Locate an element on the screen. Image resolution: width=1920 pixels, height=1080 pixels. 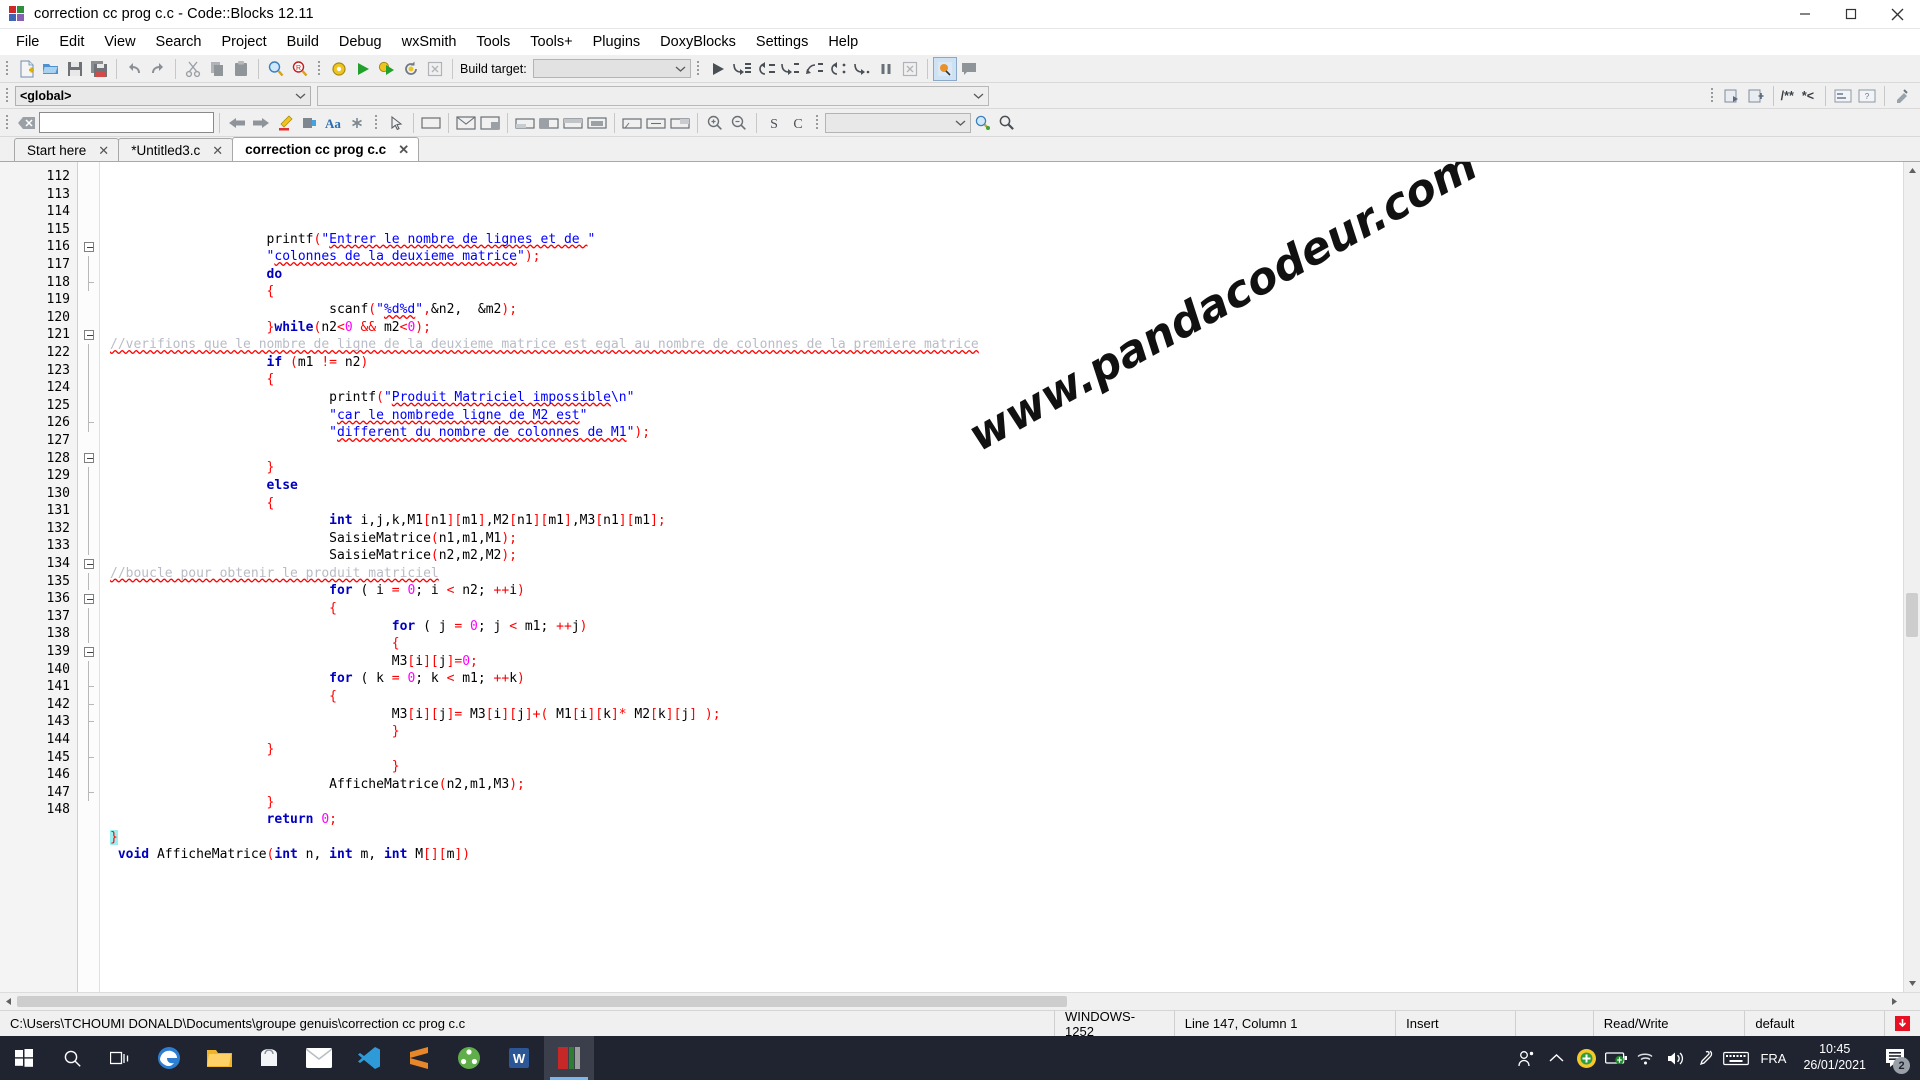
frame-icon is located at coordinates (490, 123).